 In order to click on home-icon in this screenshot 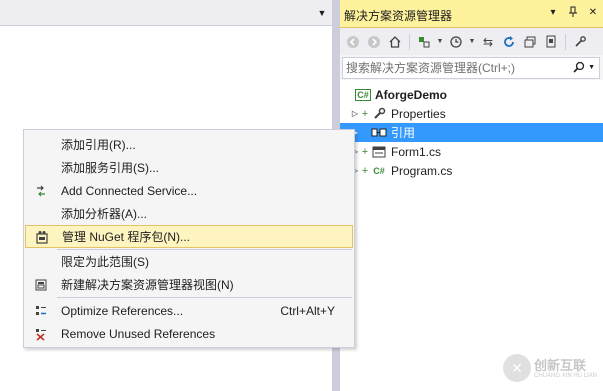, I will do `click(395, 42)`.